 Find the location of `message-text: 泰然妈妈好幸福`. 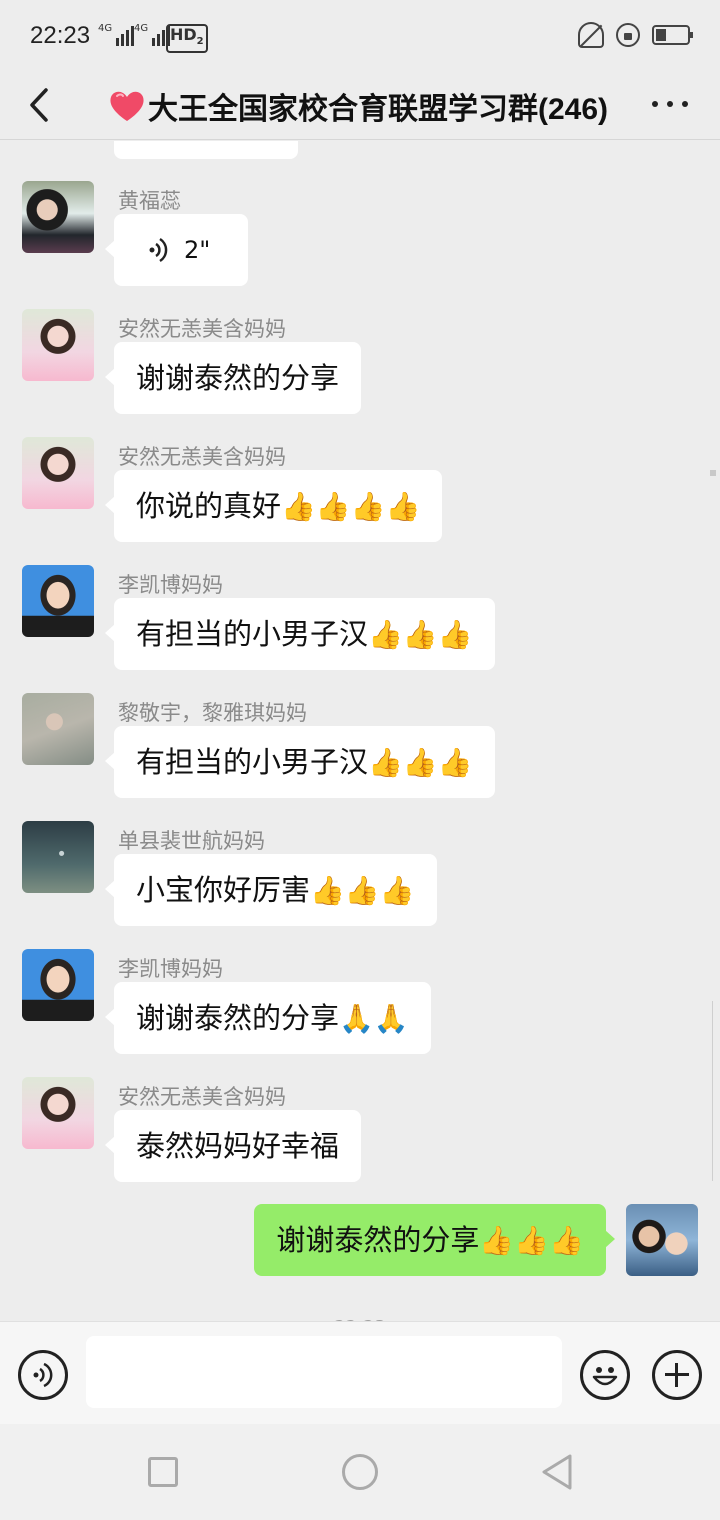

message-text: 泰然妈妈好幸福 is located at coordinates (238, 1146).